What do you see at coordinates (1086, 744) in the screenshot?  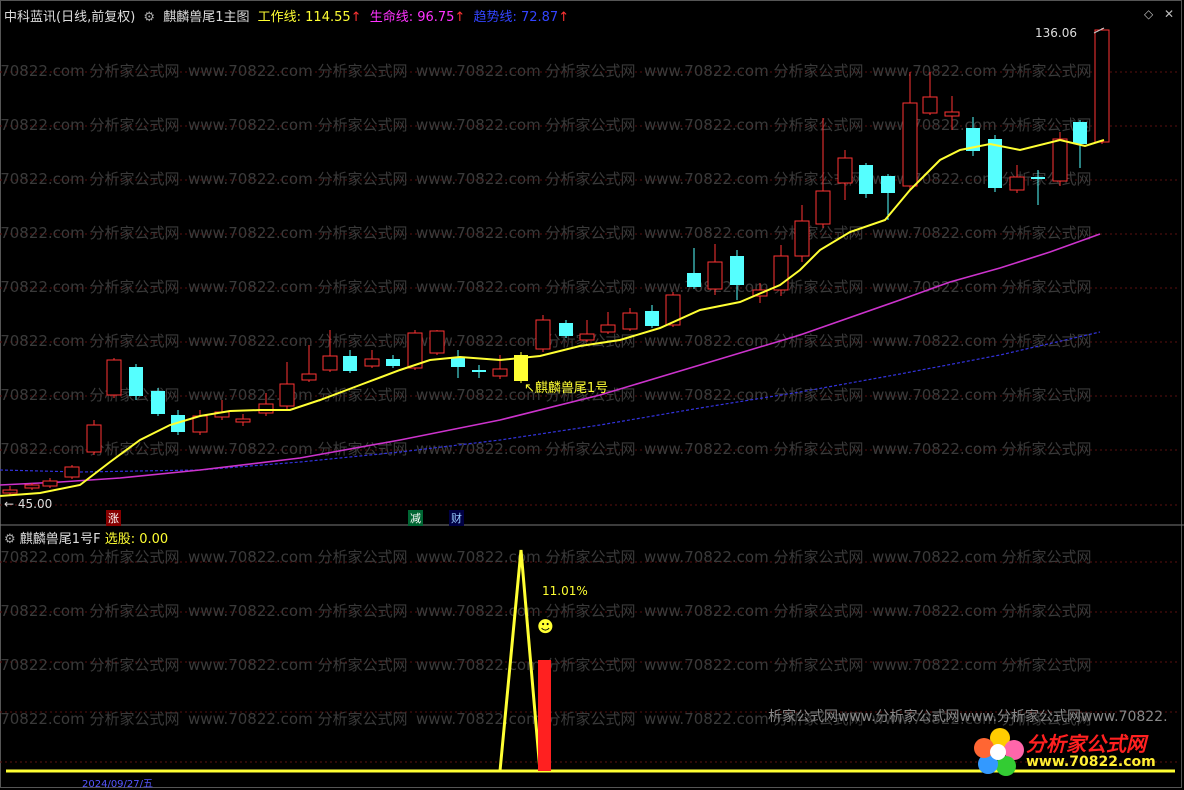 I see `logo-name: 分析家公式网` at bounding box center [1086, 744].